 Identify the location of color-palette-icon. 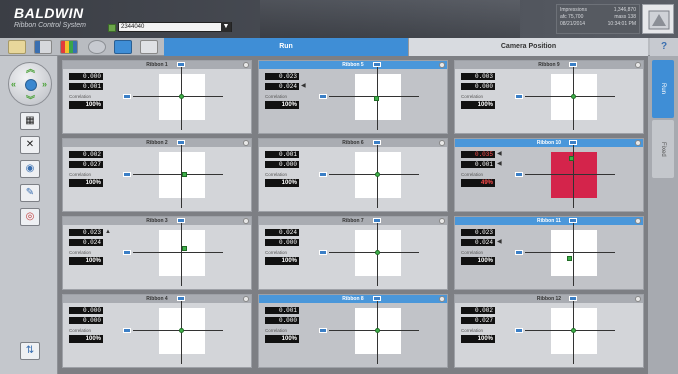
(69, 47).